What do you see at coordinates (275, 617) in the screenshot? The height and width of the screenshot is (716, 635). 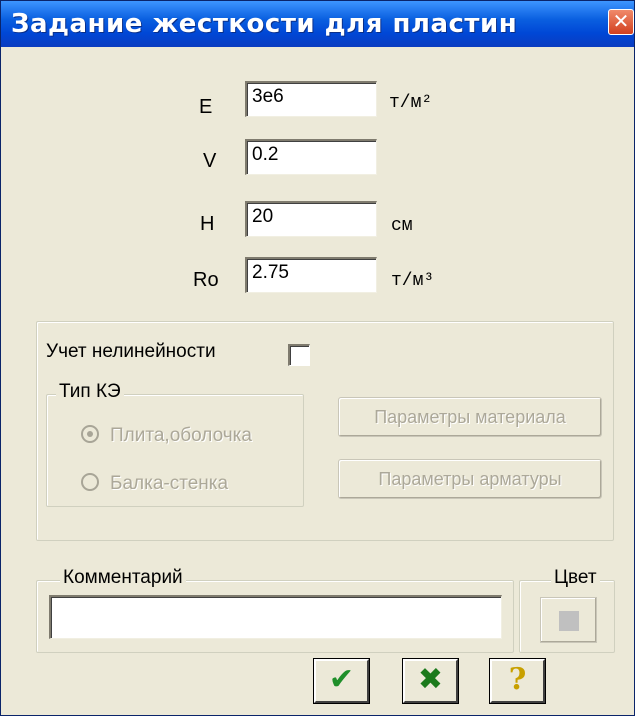 I see `comment-input` at bounding box center [275, 617].